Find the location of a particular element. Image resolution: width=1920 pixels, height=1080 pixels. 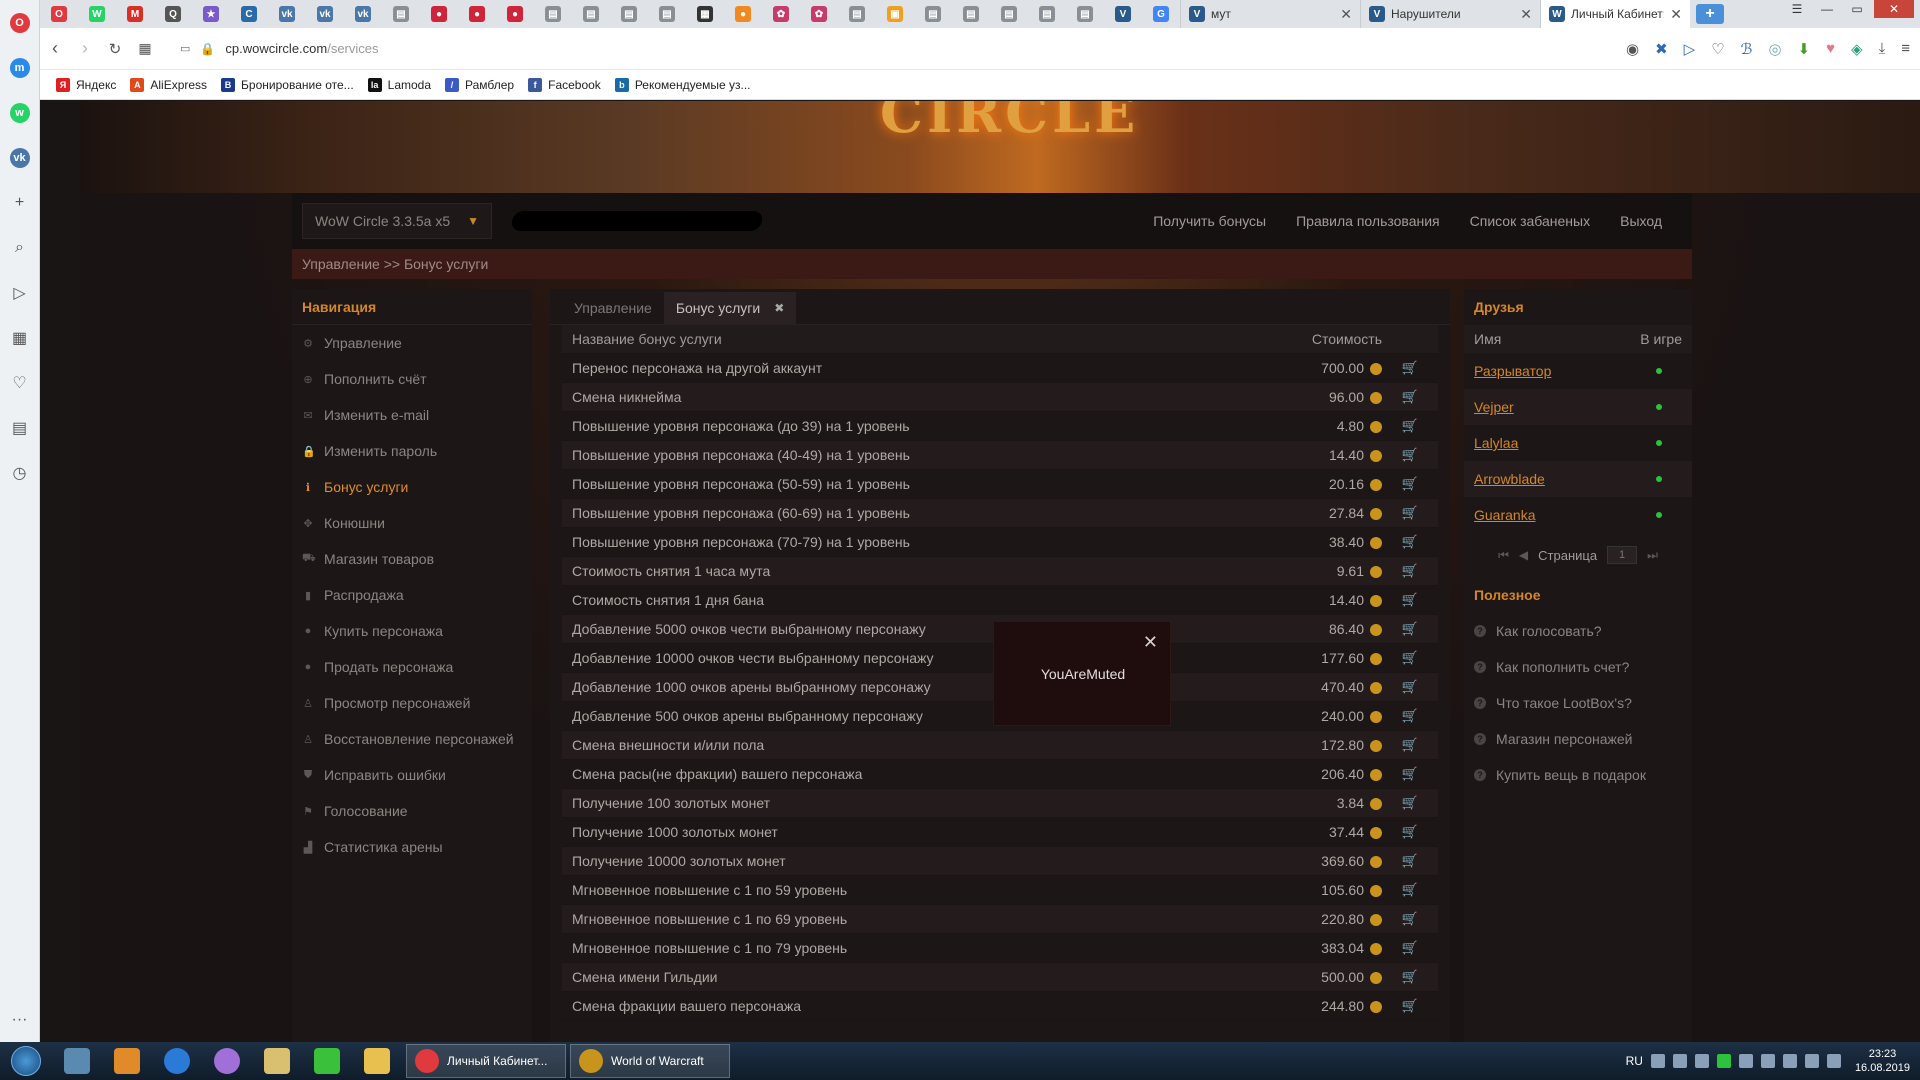

nav-item: ✥ Конюшни is located at coordinates (412, 523).